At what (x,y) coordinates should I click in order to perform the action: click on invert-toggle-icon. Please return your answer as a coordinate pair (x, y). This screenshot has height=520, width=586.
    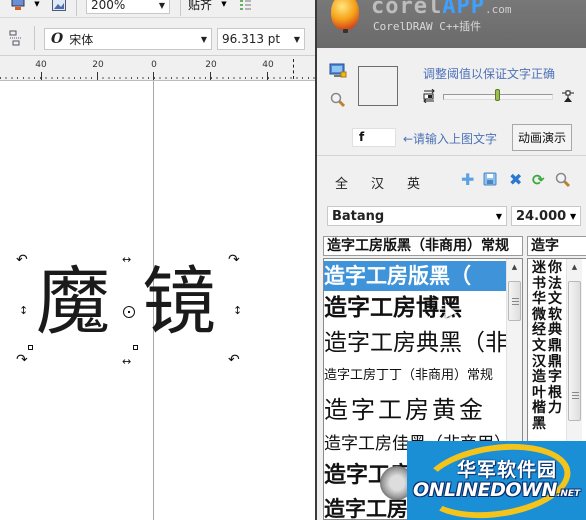
    Looking at the image, I should click on (429, 96).